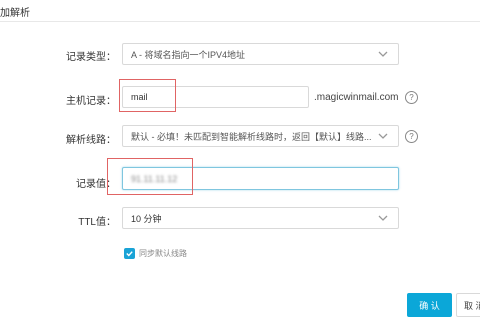 Image resolution: width=480 pixels, height=320 pixels. What do you see at coordinates (91, 140) in the screenshot?
I see `resolution-line-label: 解析线路：` at bounding box center [91, 140].